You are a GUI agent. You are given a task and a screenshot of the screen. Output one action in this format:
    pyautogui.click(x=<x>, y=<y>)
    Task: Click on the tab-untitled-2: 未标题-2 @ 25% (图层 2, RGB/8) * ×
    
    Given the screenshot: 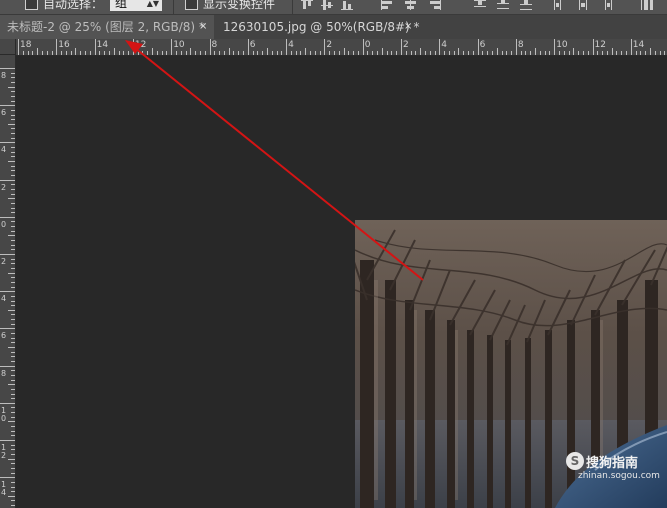 What is the action you would take?
    pyautogui.click(x=107, y=27)
    